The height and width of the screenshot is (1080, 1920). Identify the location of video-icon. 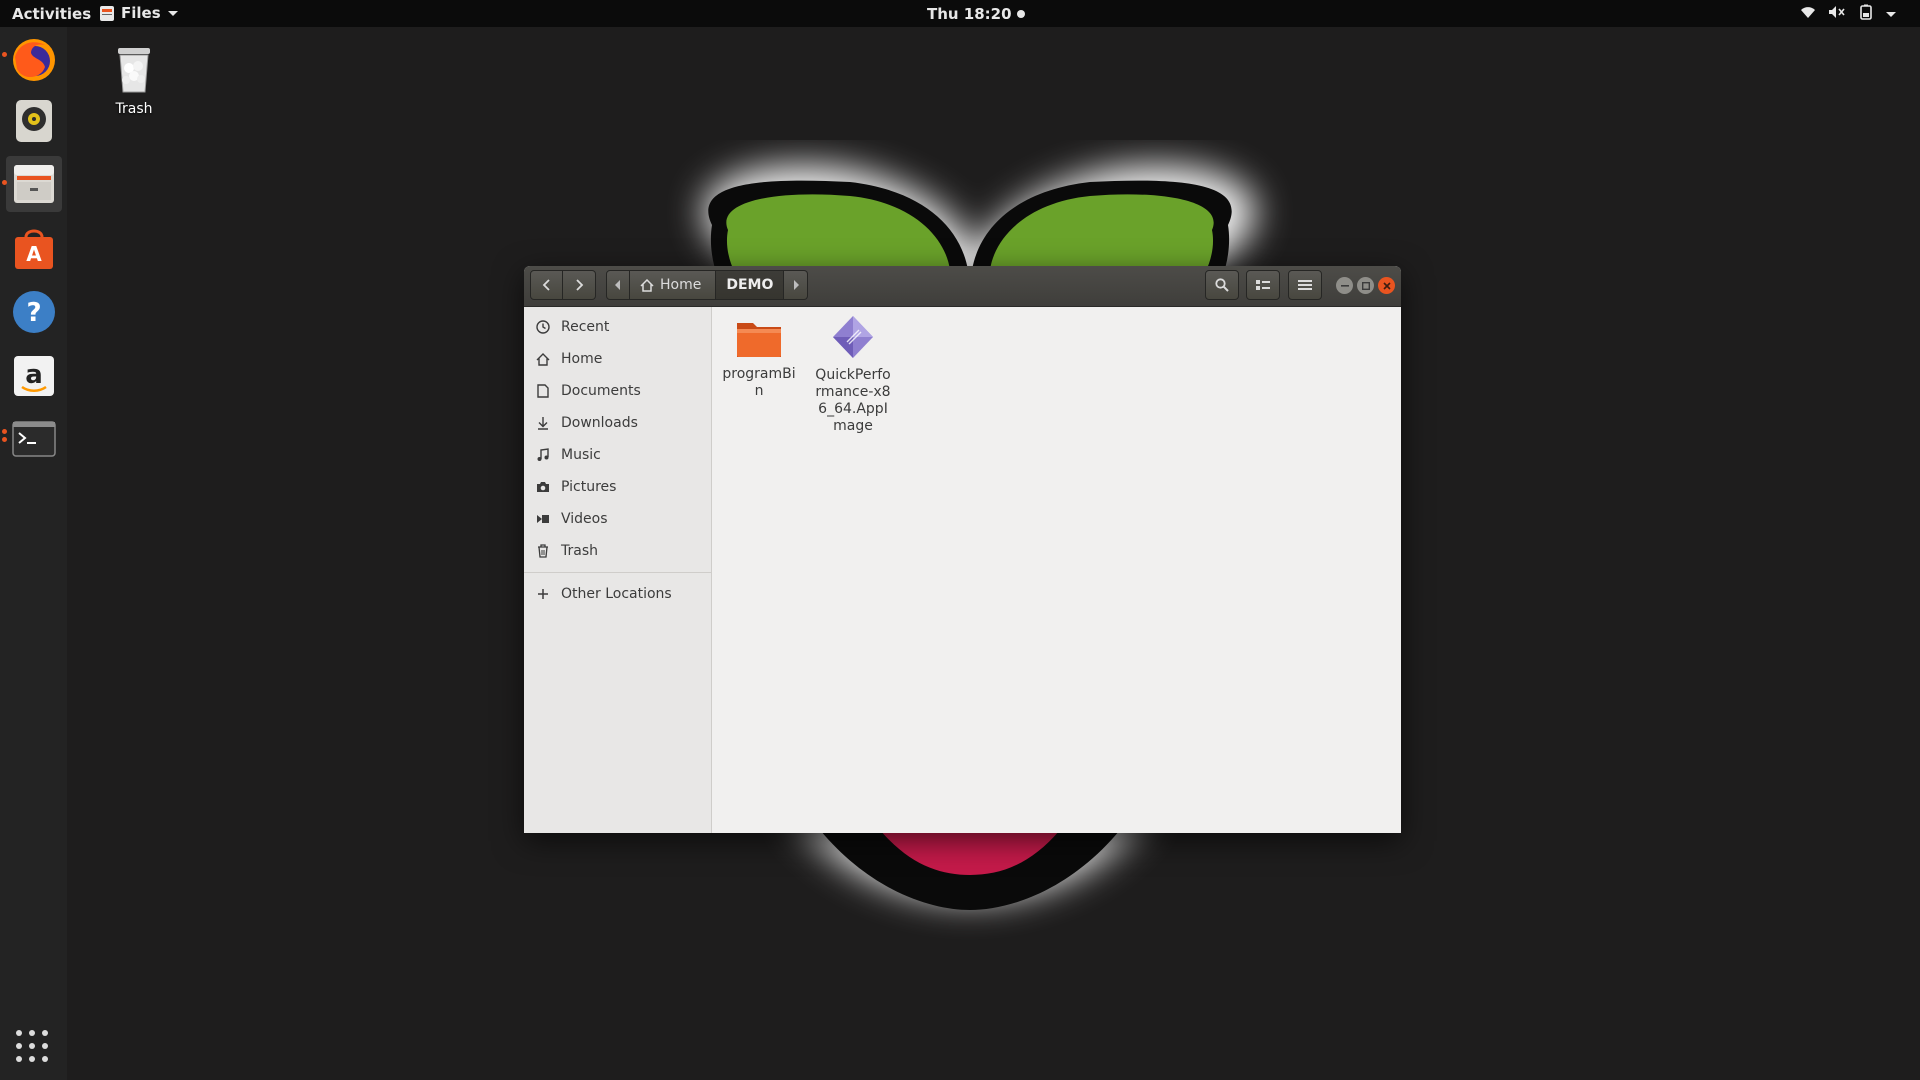
(543, 519).